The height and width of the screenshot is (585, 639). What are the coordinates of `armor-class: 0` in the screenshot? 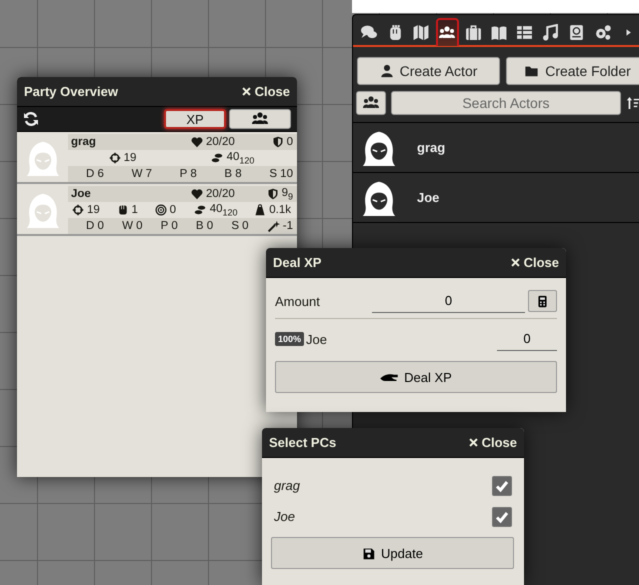 It's located at (289, 142).